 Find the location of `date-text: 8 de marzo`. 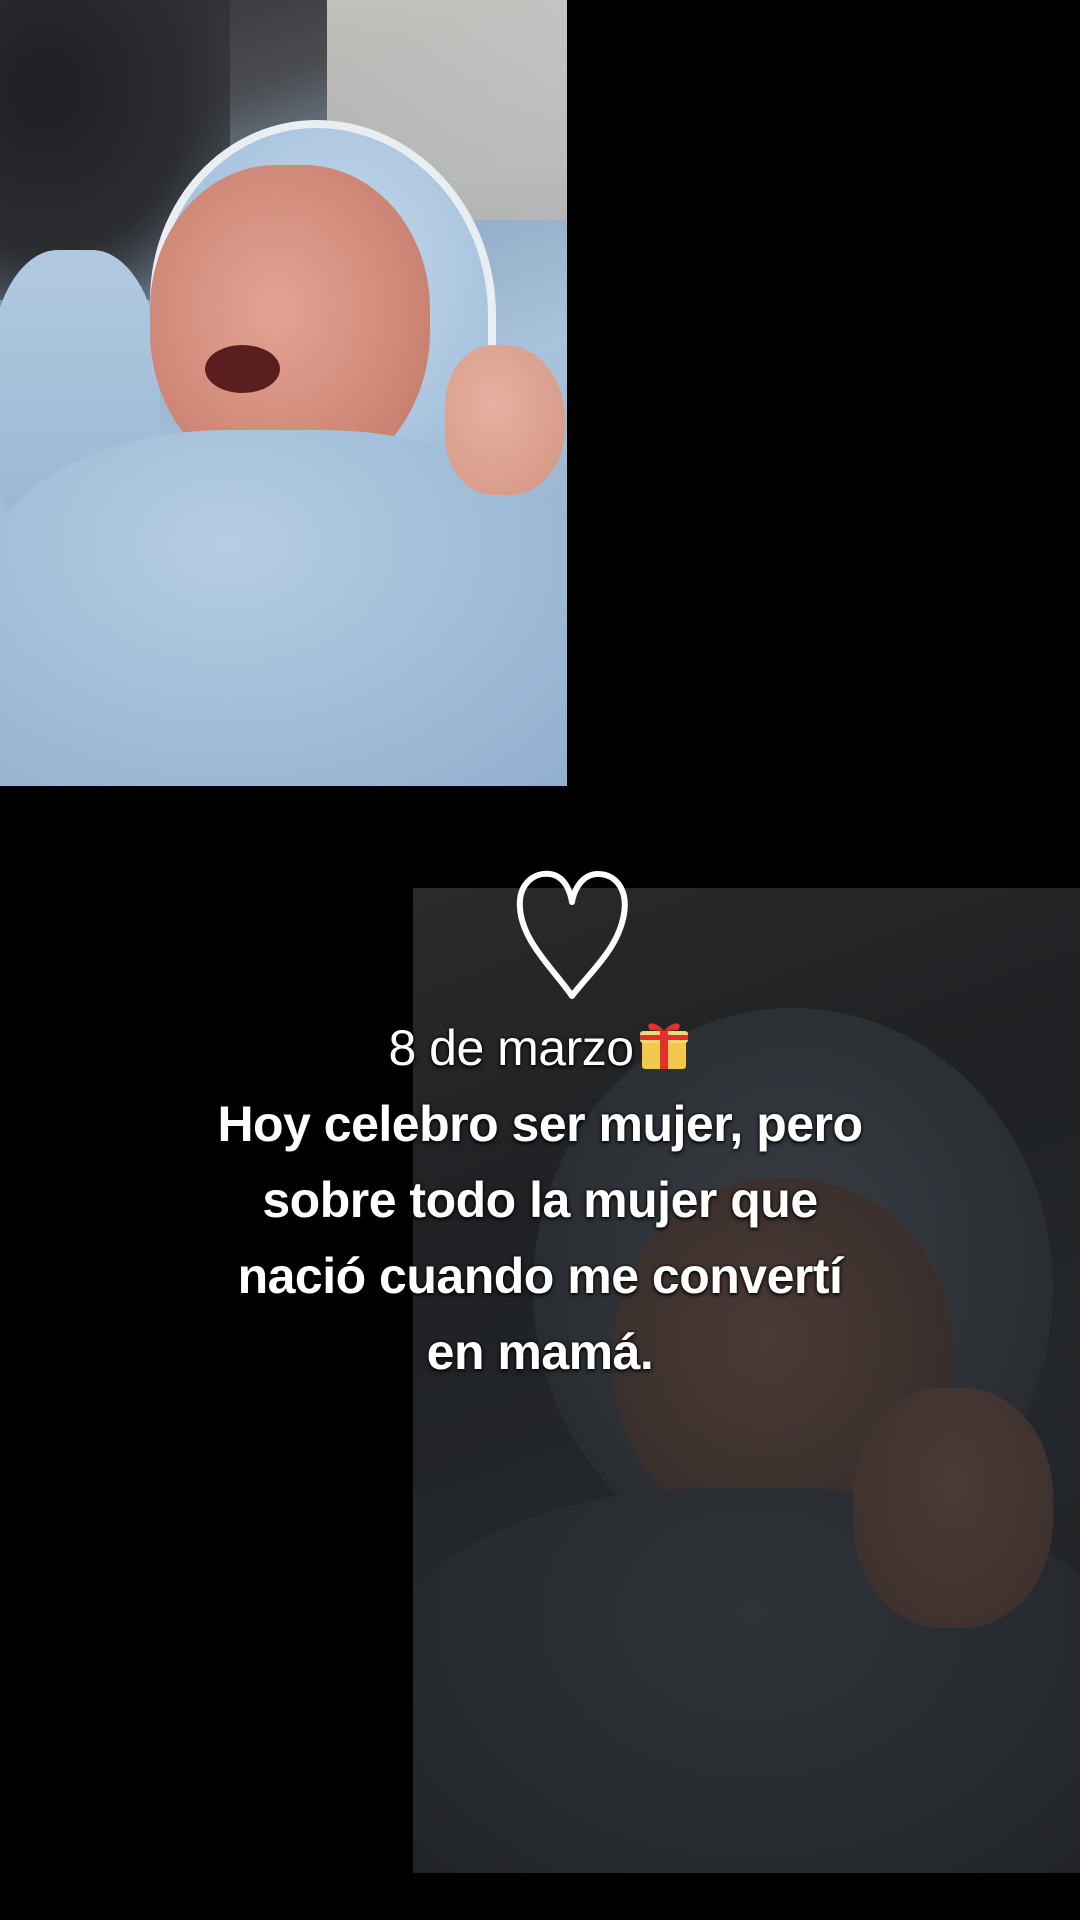

date-text: 8 de marzo is located at coordinates (511, 1048).